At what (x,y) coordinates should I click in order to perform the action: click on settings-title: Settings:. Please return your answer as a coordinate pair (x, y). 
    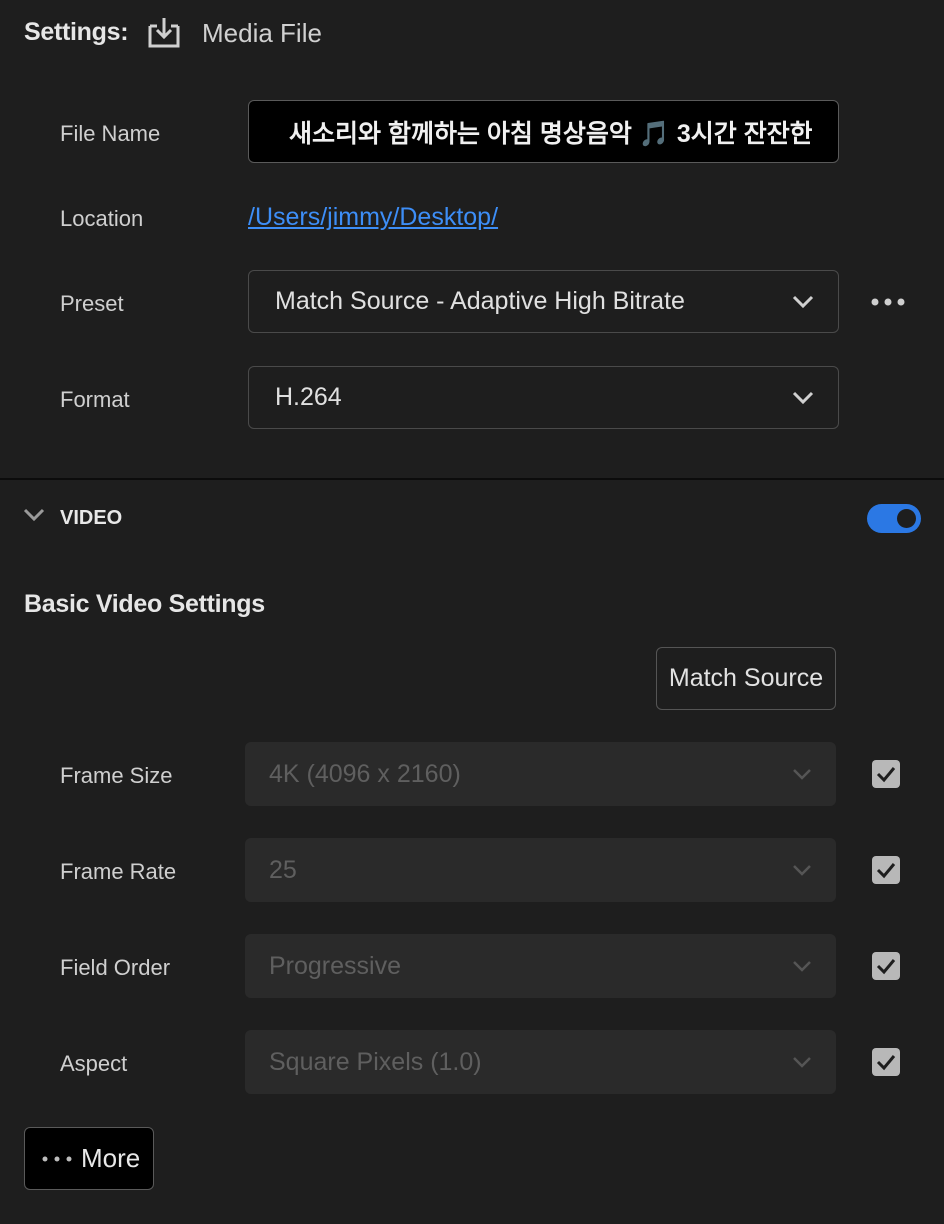
    Looking at the image, I should click on (76, 32).